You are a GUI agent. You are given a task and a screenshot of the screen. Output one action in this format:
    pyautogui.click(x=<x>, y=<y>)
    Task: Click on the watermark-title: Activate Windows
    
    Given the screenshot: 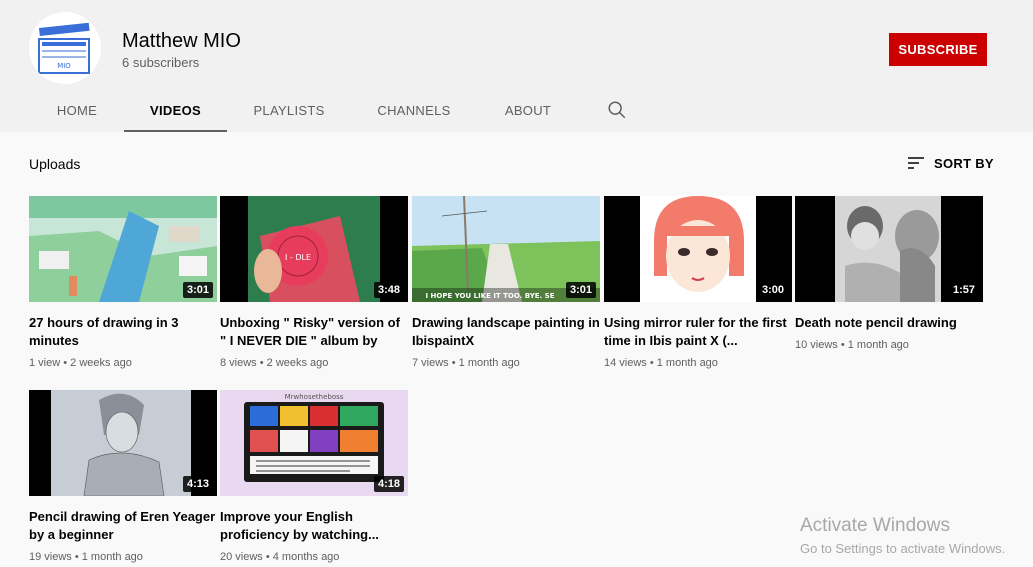 What is the action you would take?
    pyautogui.click(x=875, y=525)
    